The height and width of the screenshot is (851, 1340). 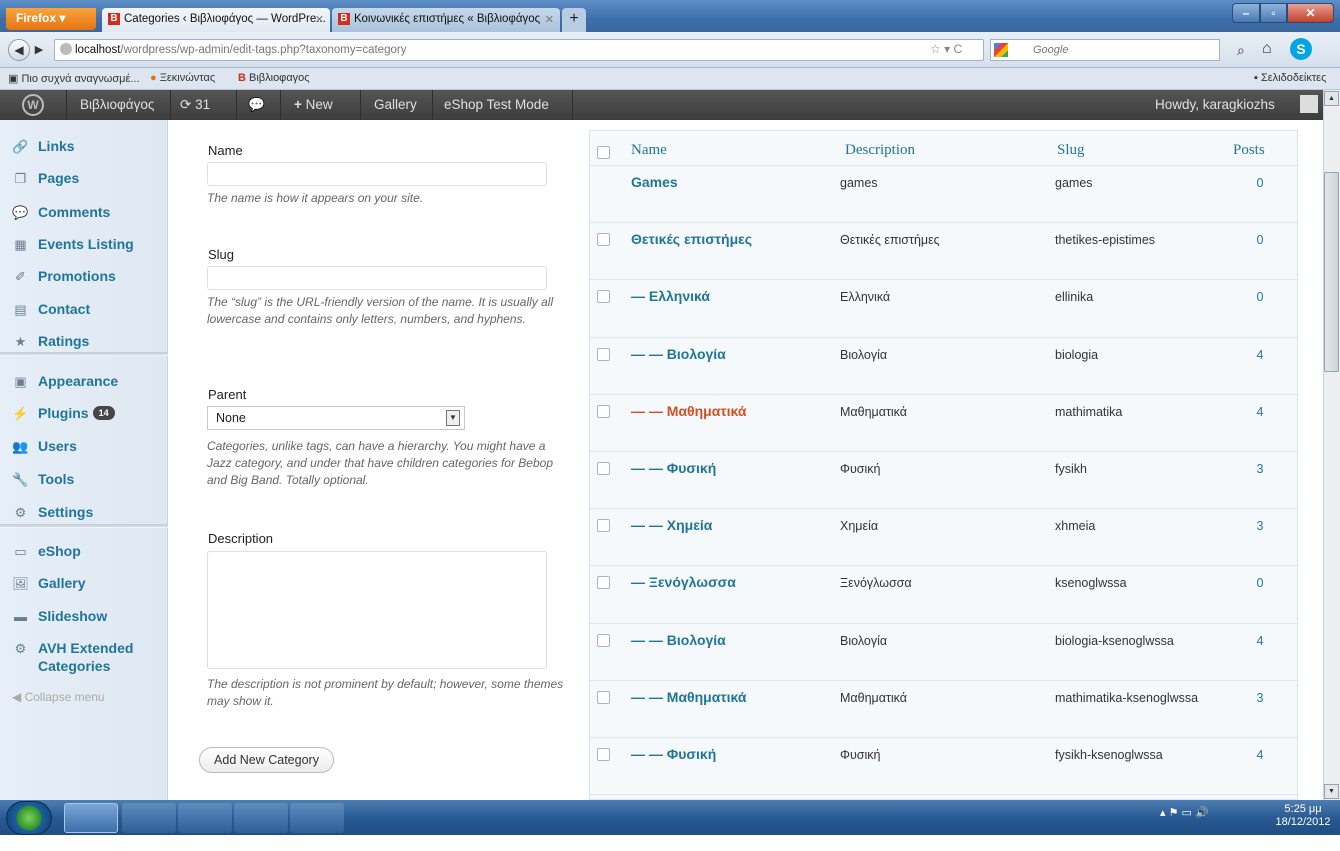 What do you see at coordinates (216, 20) in the screenshot?
I see `tab-categories: B Categories ‹ Βιβλιοφάγος — WordPre... ✕` at bounding box center [216, 20].